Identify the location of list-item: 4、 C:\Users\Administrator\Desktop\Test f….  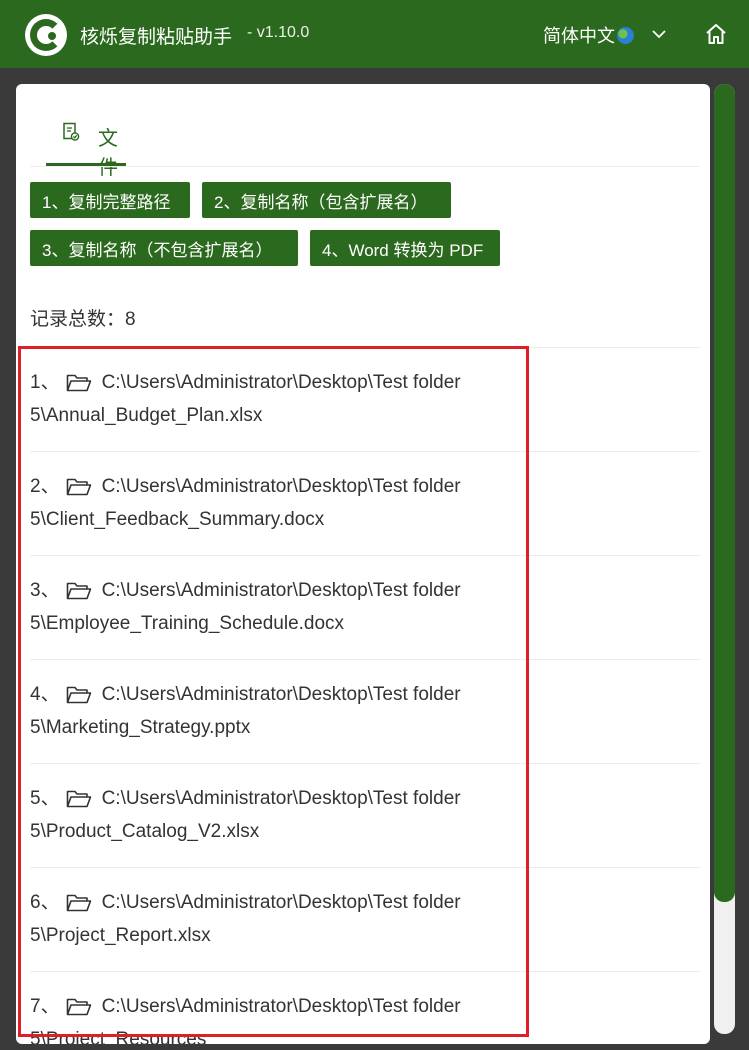
(365, 711).